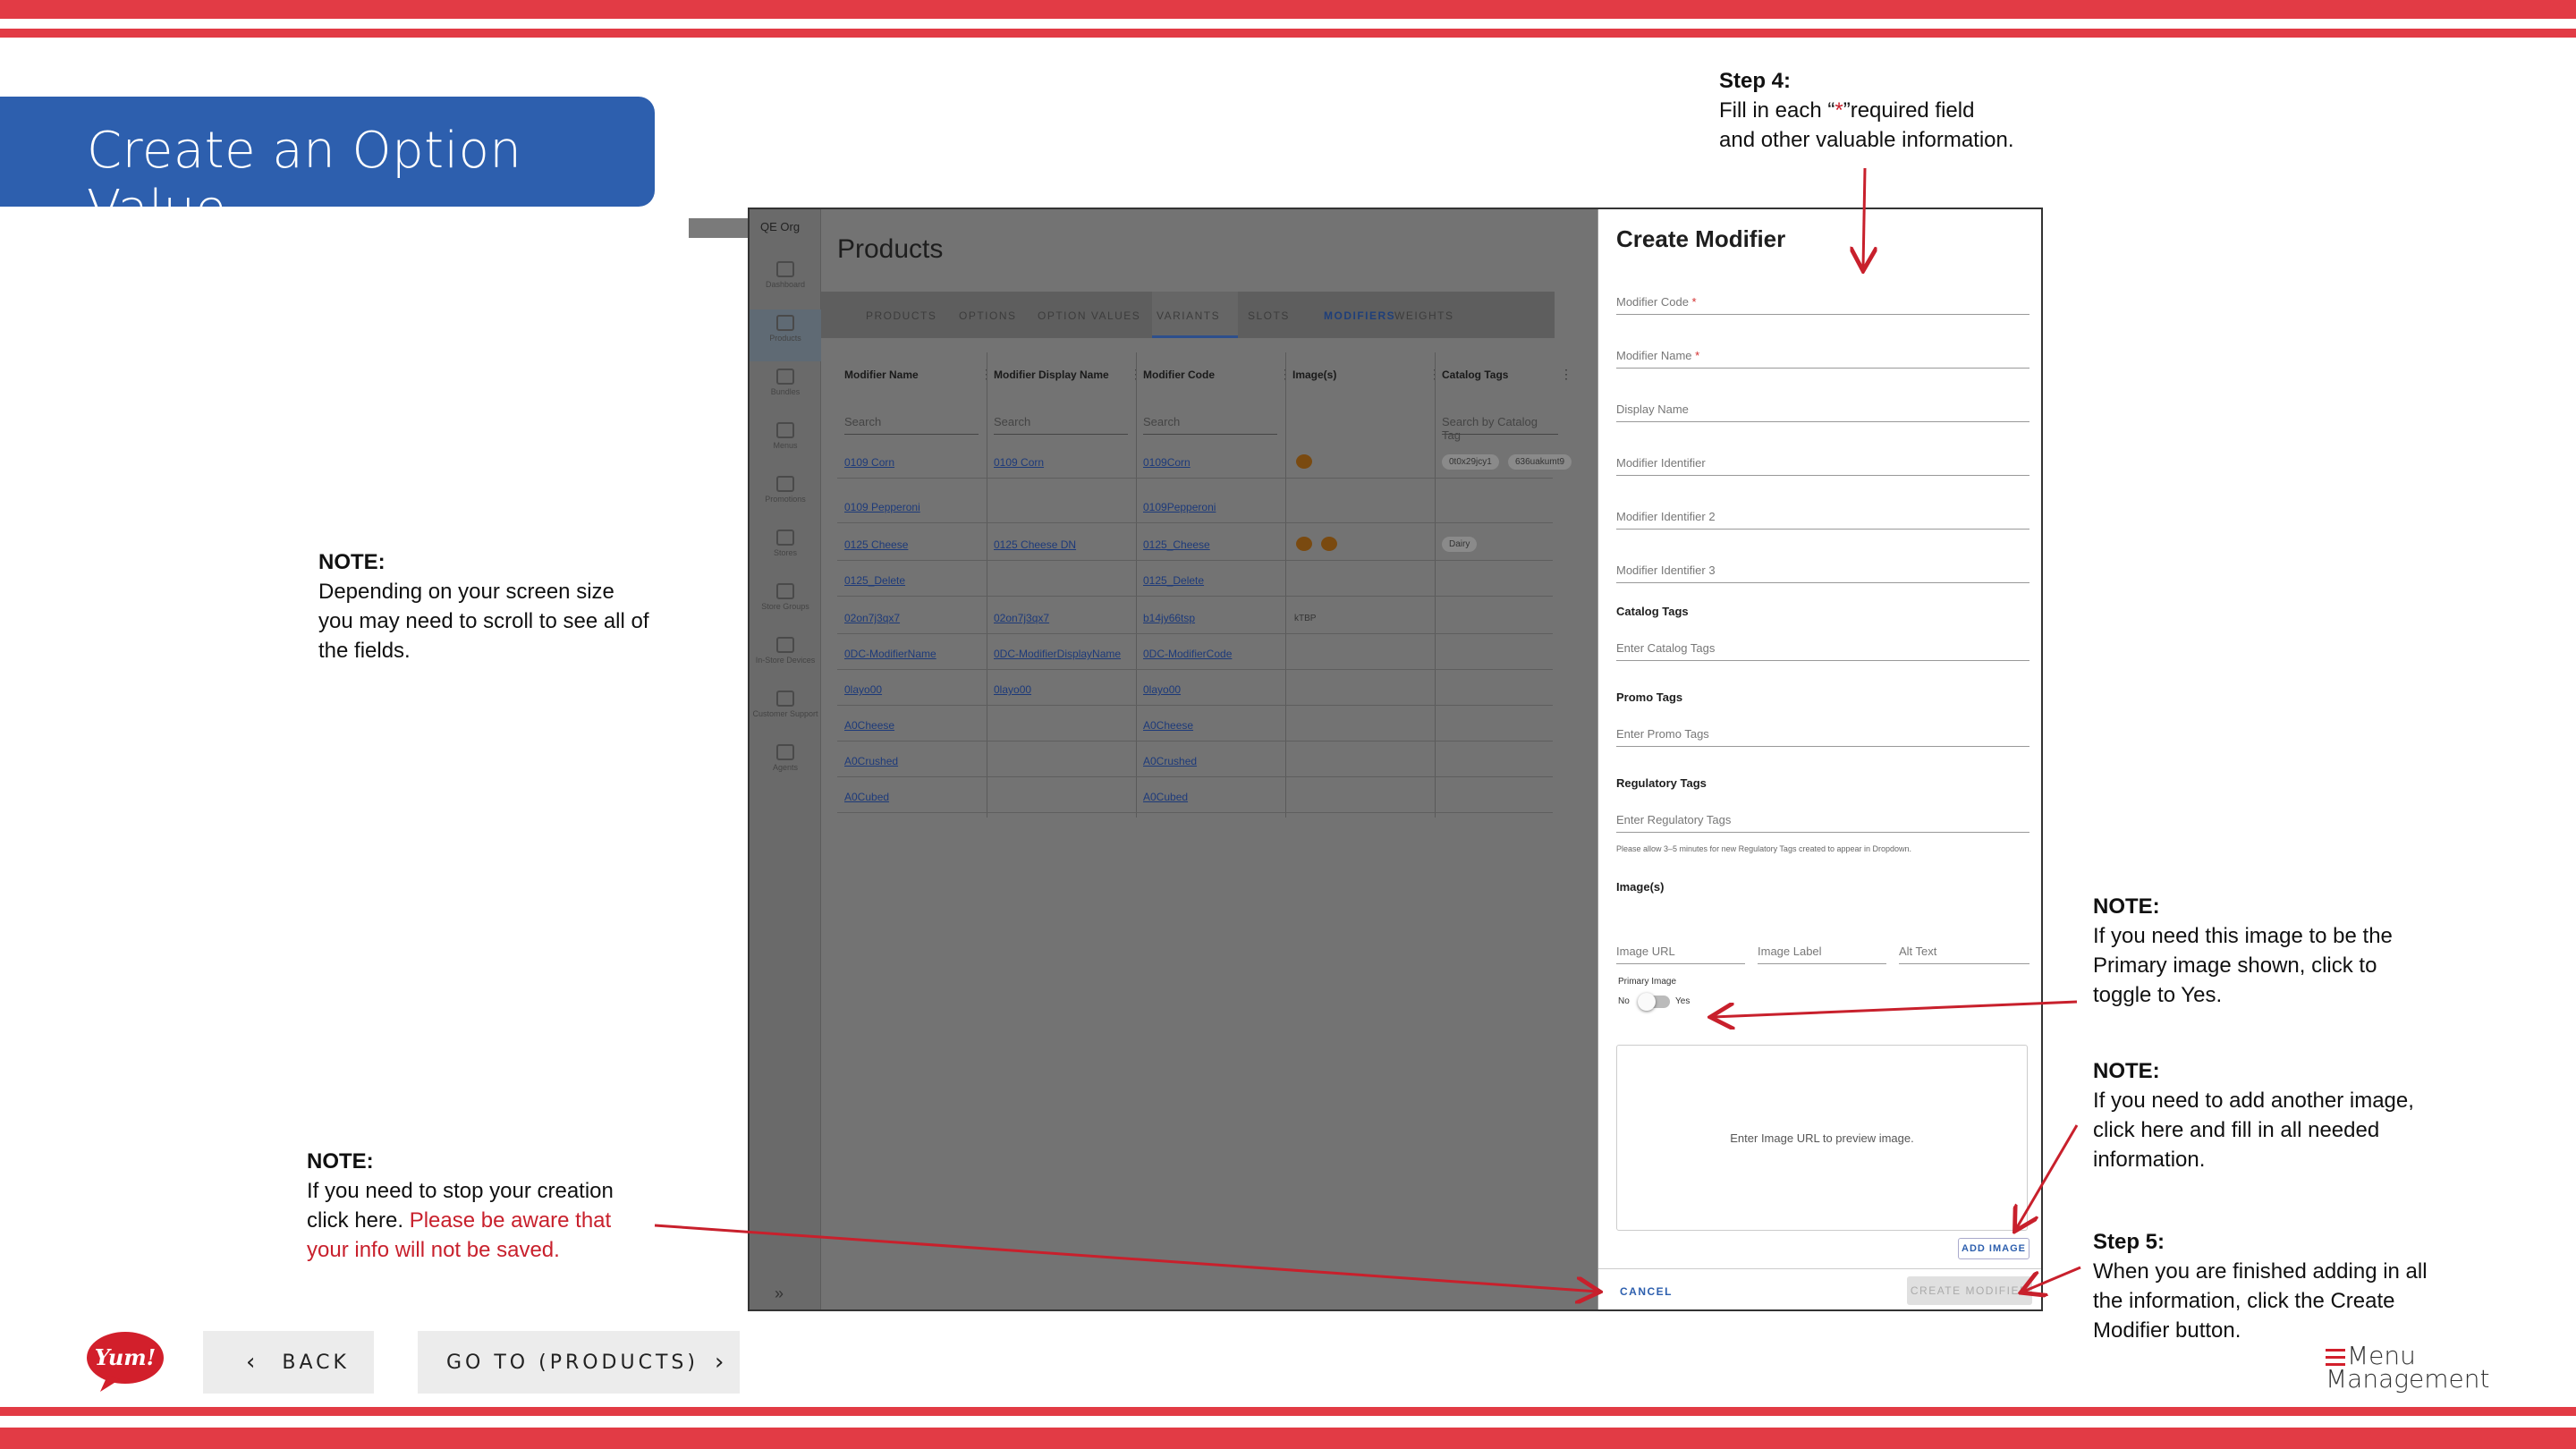 Image resolution: width=2576 pixels, height=1449 pixels. What do you see at coordinates (1895, 1008) in the screenshot?
I see `arrow-primary-toggle` at bounding box center [1895, 1008].